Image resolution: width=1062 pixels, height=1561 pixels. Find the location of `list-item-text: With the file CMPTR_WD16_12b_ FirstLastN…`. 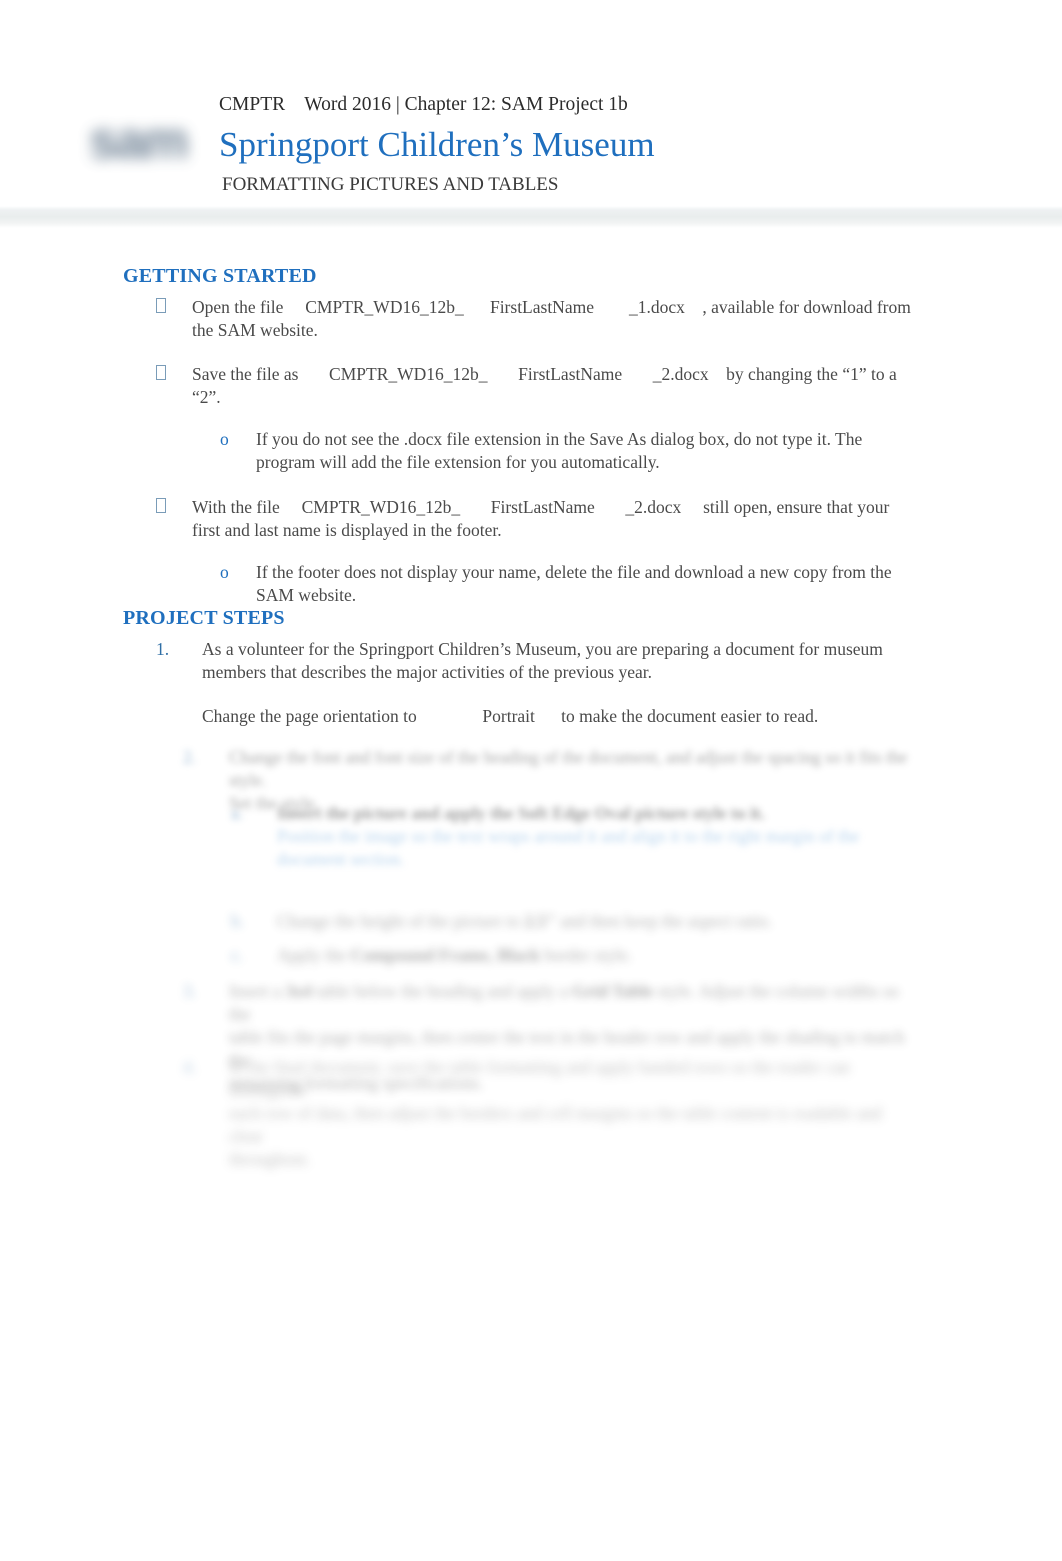

list-item-text: With the file CMPTR_WD16_12b_ FirstLastN… is located at coordinates (543, 518).